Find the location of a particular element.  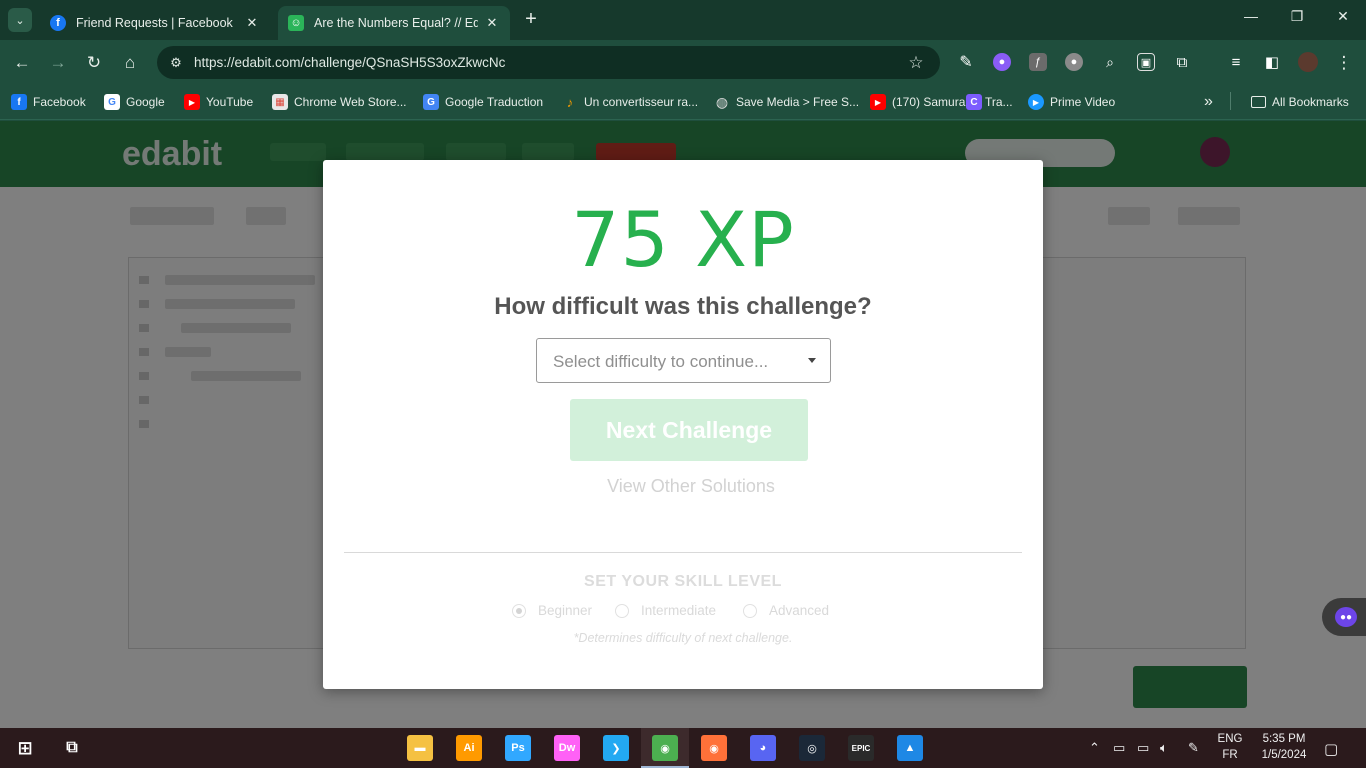

skill-option-advanced: Advanced is located at coordinates (786, 610).